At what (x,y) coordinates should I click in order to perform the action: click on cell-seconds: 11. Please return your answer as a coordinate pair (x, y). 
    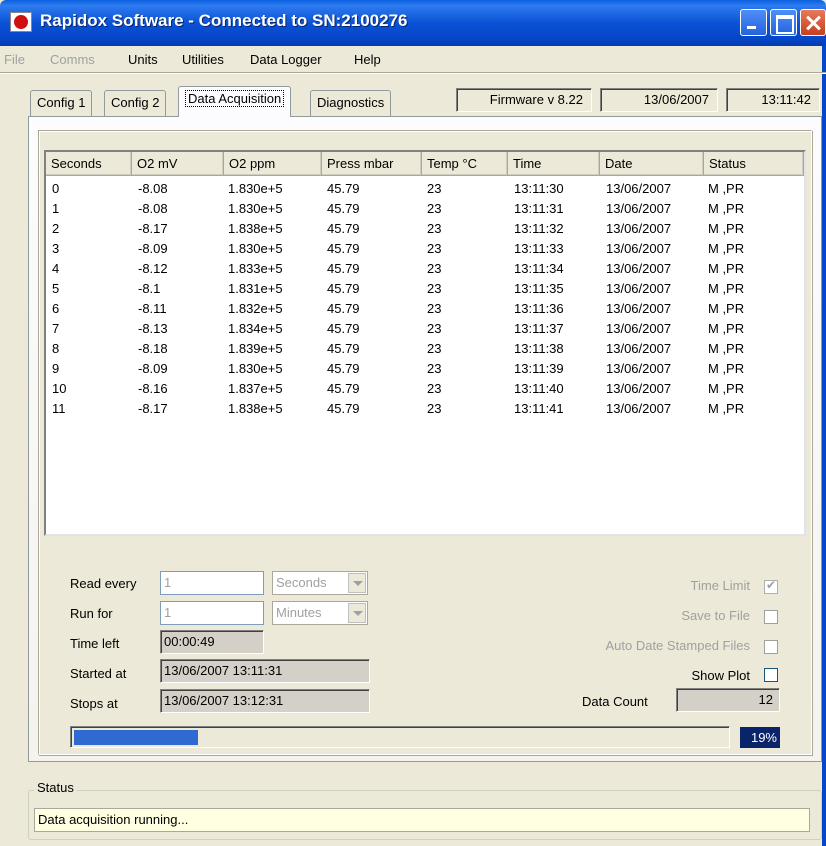
    Looking at the image, I should click on (59, 408).